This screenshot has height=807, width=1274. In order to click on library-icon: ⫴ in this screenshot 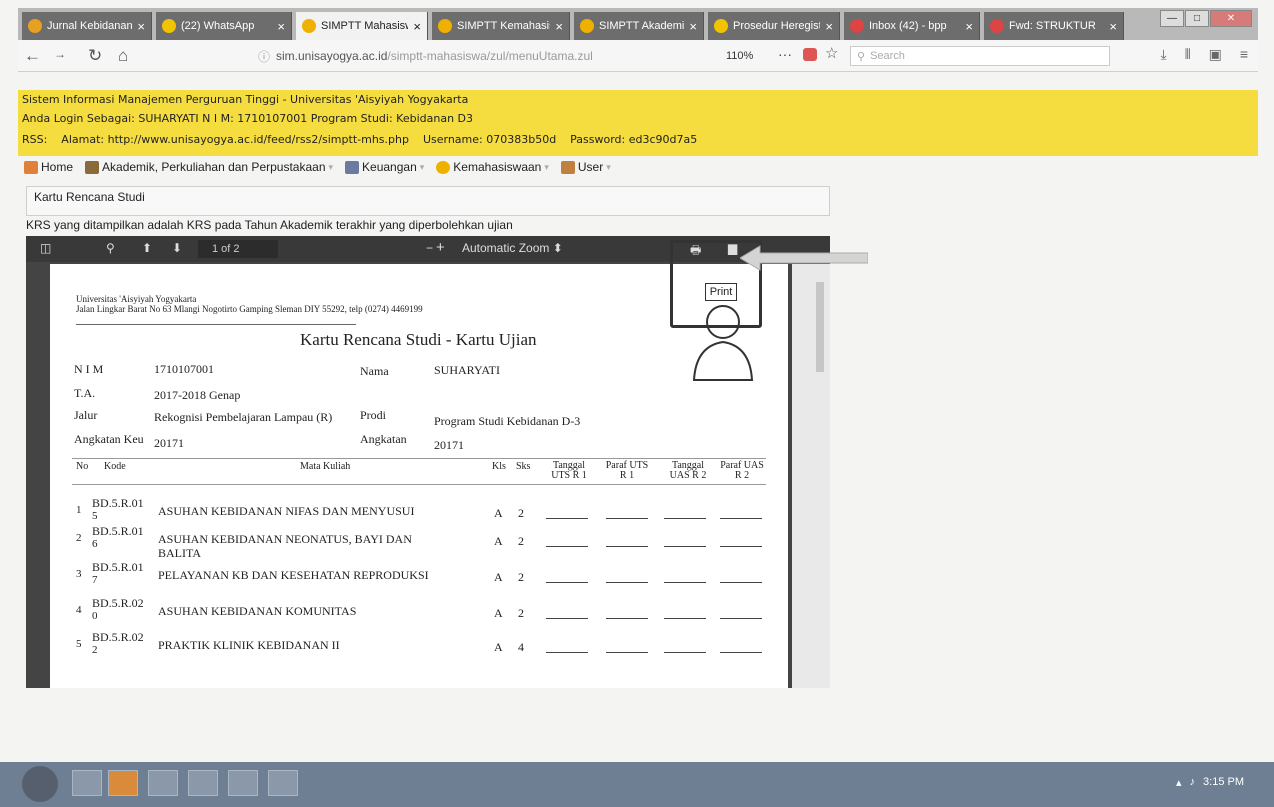, I will do `click(1188, 54)`.